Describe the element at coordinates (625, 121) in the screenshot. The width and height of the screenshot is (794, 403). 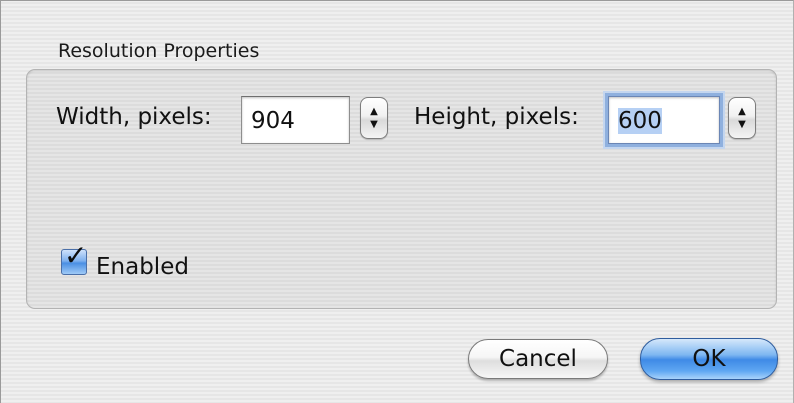
I see `height-value-selected-first: 6` at that location.